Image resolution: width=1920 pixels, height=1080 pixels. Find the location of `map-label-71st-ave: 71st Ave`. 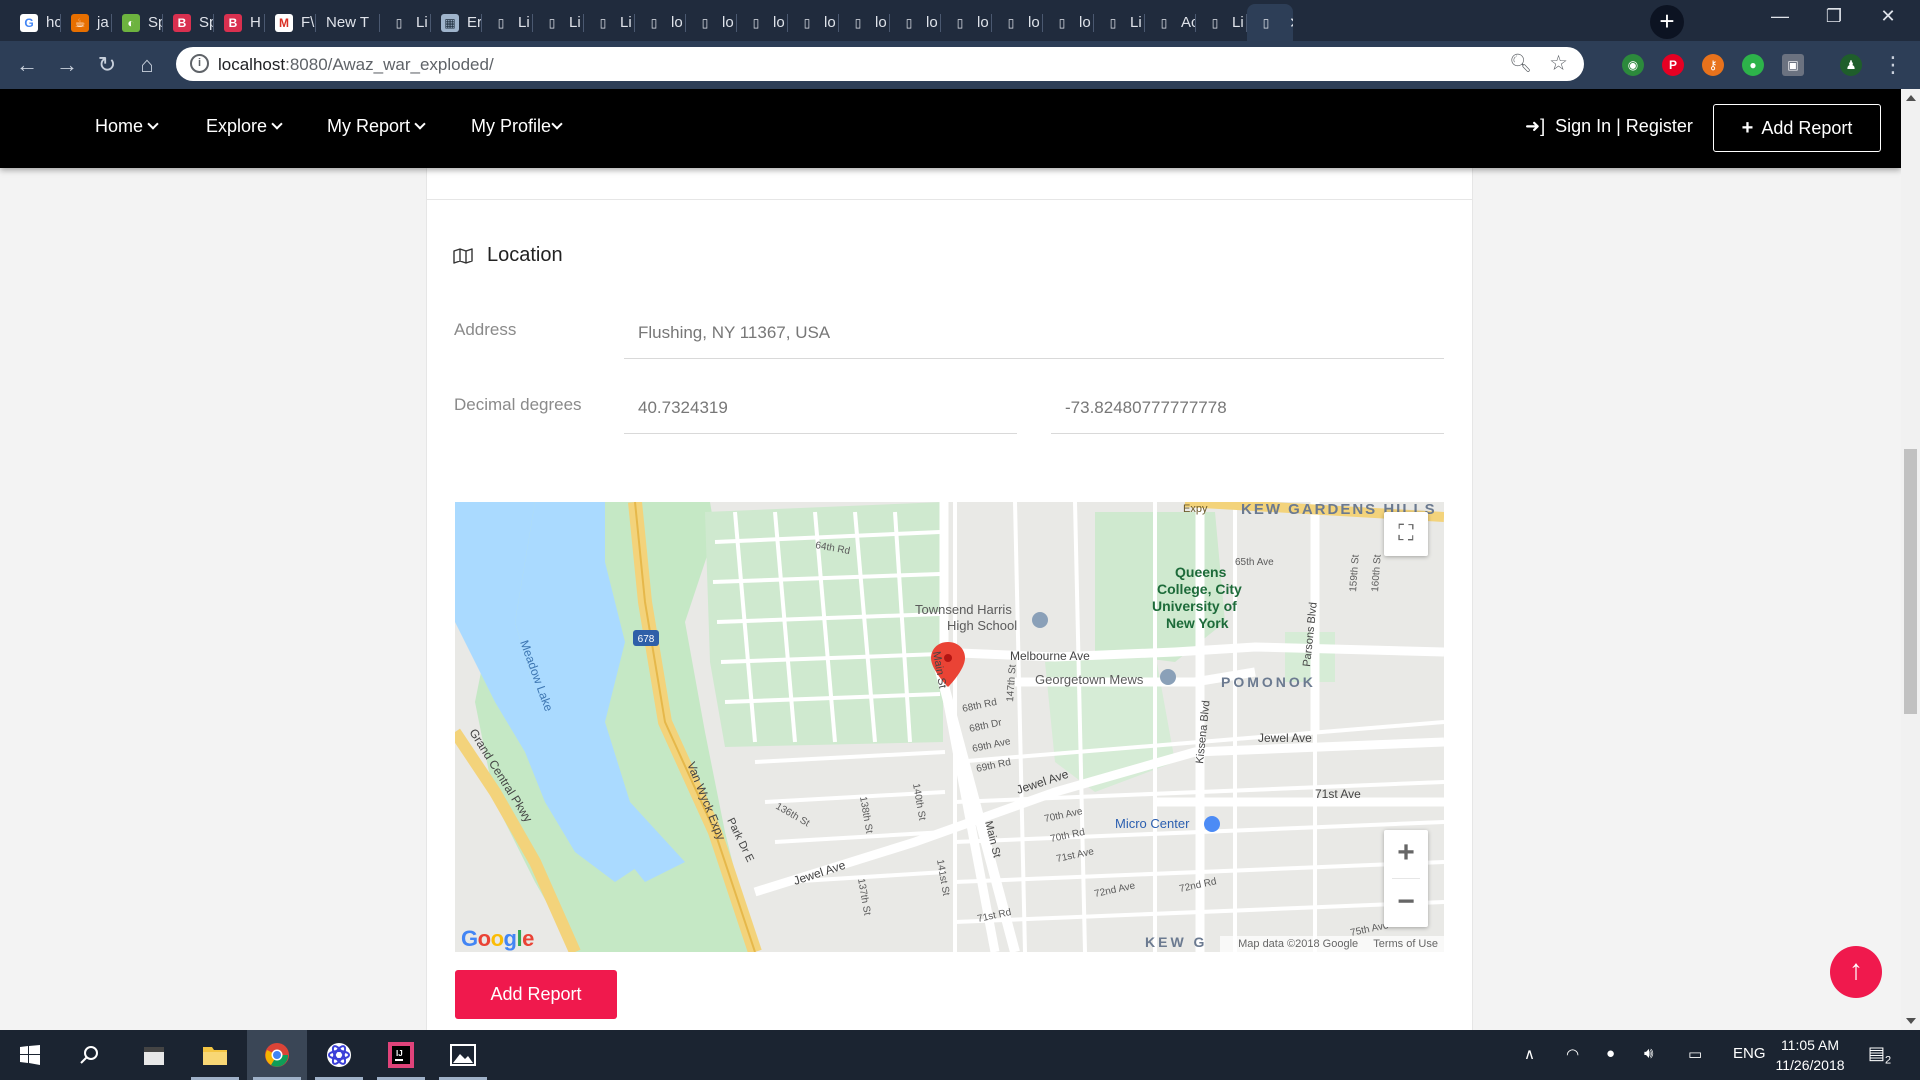

map-label-71st-ave: 71st Ave is located at coordinates (1338, 794).